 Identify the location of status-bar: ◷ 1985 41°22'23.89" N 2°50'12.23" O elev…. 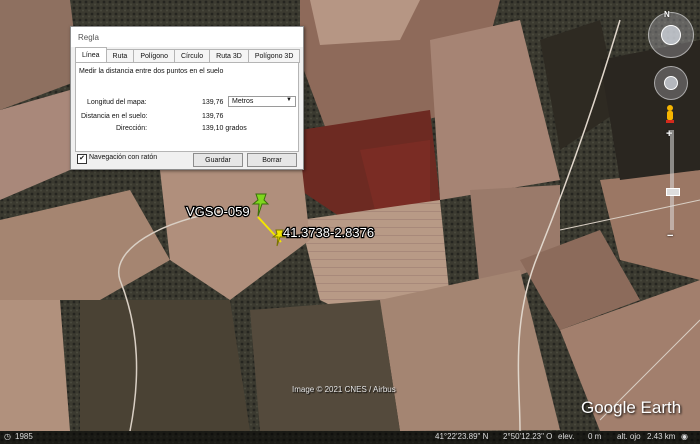
(350, 437).